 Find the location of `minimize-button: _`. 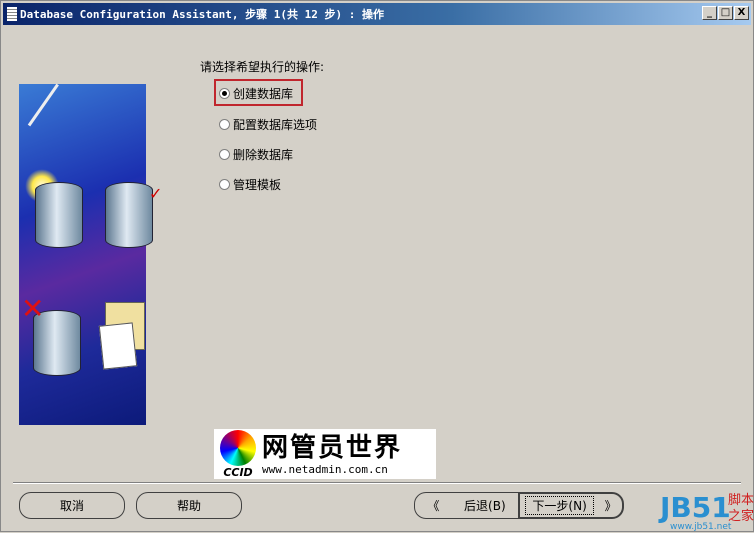

minimize-button: _ is located at coordinates (709, 13).